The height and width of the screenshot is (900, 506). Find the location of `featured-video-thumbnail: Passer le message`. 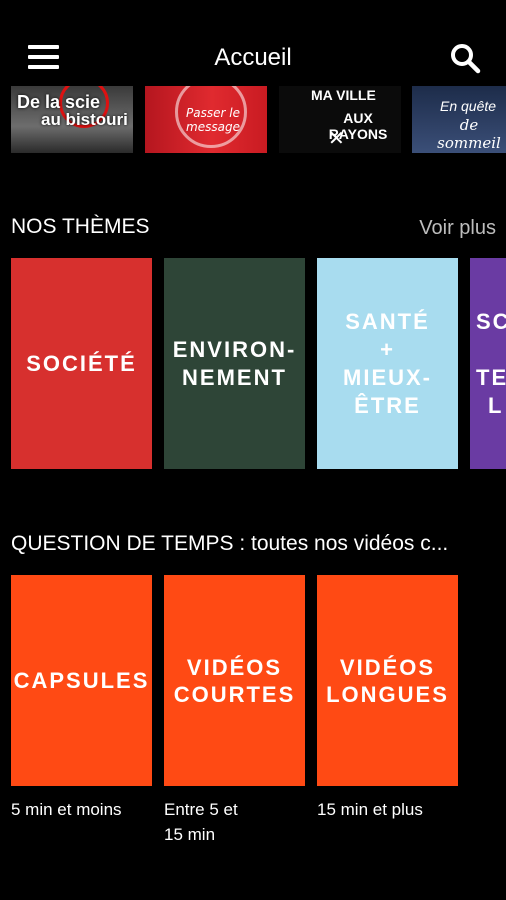

featured-video-thumbnail: Passer le message is located at coordinates (206, 119).